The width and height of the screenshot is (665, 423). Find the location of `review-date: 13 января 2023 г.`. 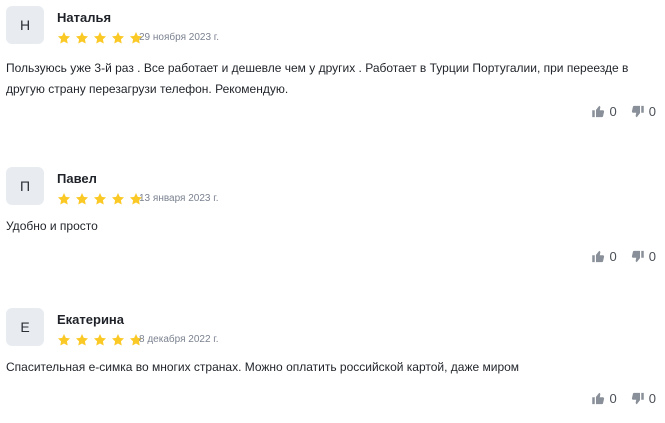

review-date: 13 января 2023 г. is located at coordinates (179, 198).